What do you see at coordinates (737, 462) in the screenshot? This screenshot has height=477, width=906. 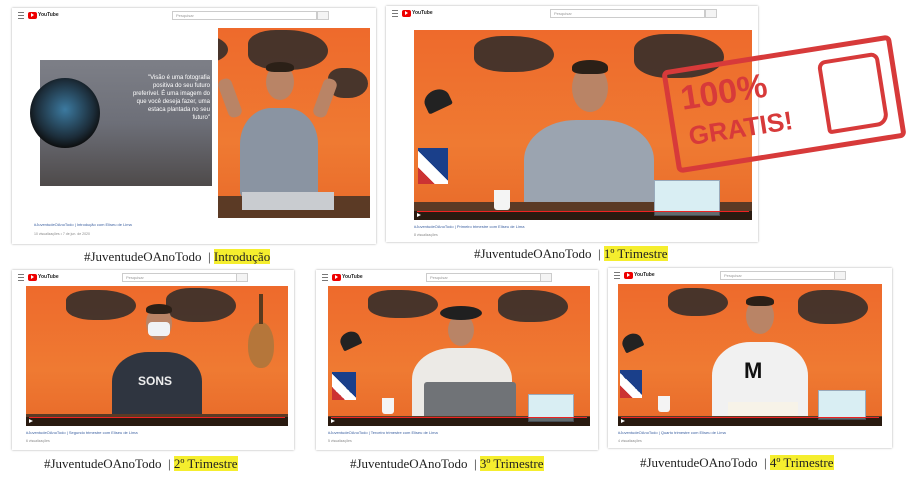 I see `caption-q4: #JuventudeOAnoTodo | 4º Trimestre` at bounding box center [737, 462].